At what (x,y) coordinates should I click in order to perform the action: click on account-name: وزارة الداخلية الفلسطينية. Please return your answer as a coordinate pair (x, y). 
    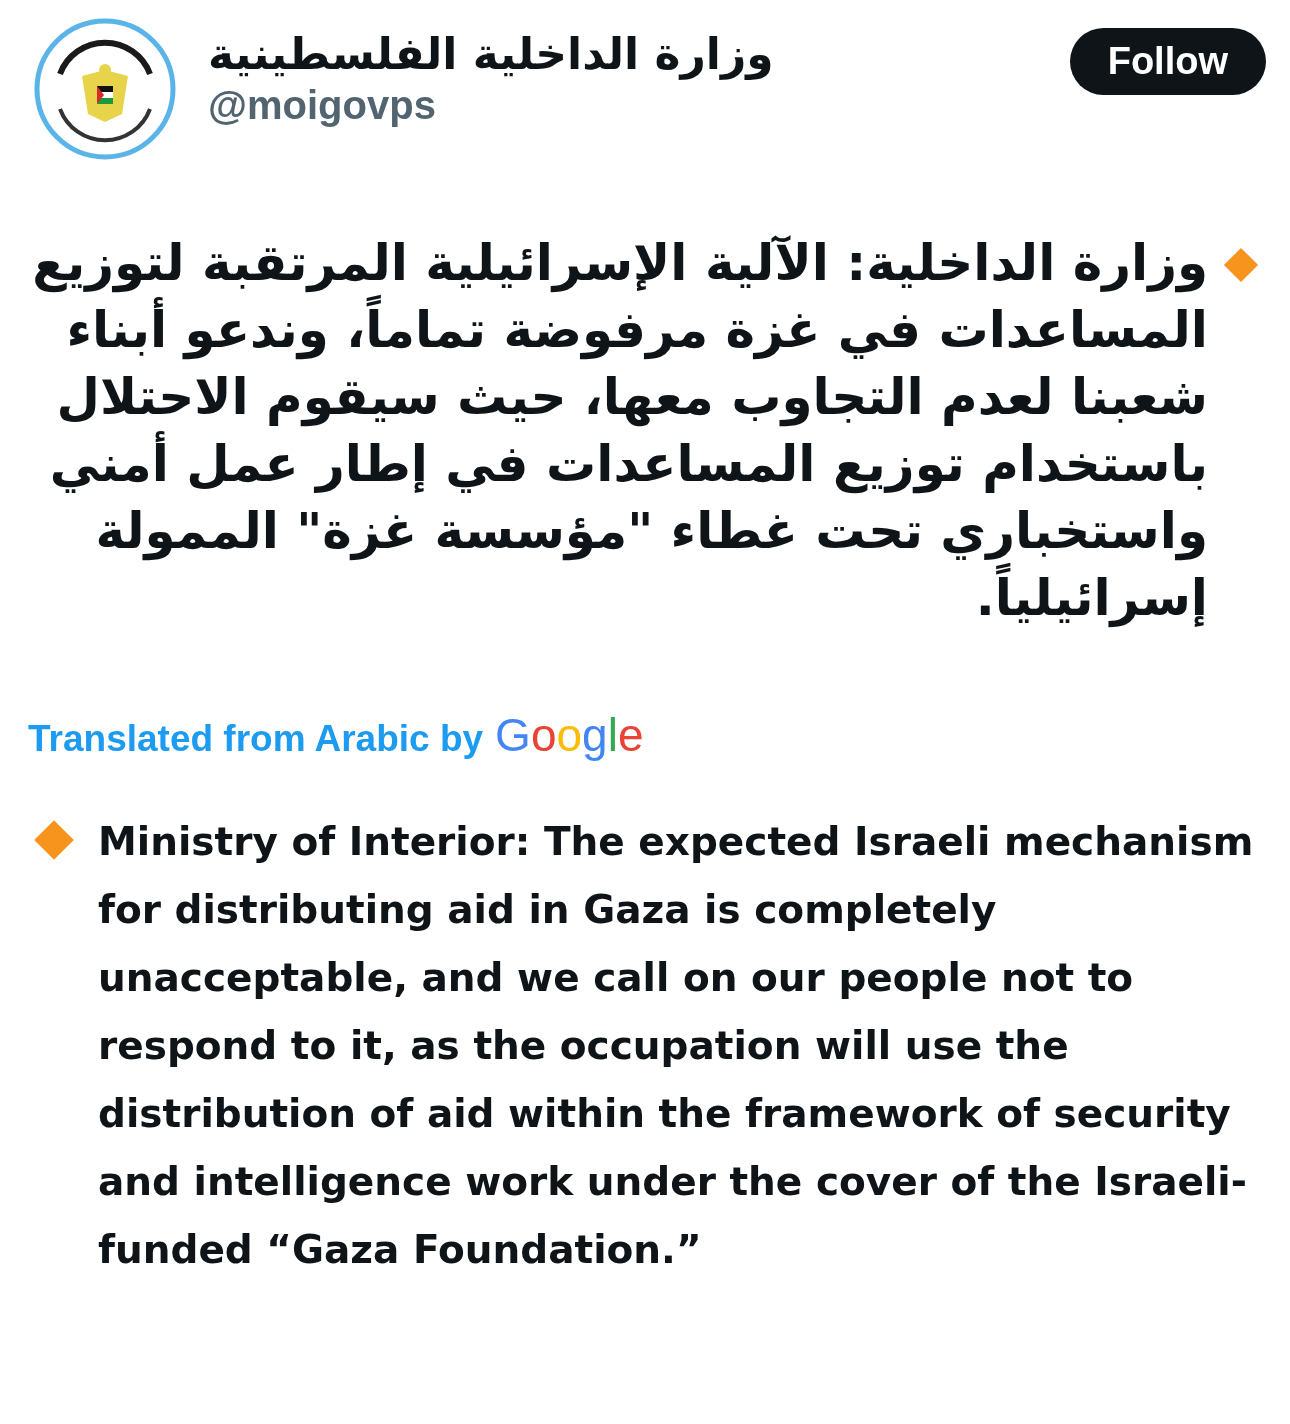
    Looking at the image, I should click on (491, 53).